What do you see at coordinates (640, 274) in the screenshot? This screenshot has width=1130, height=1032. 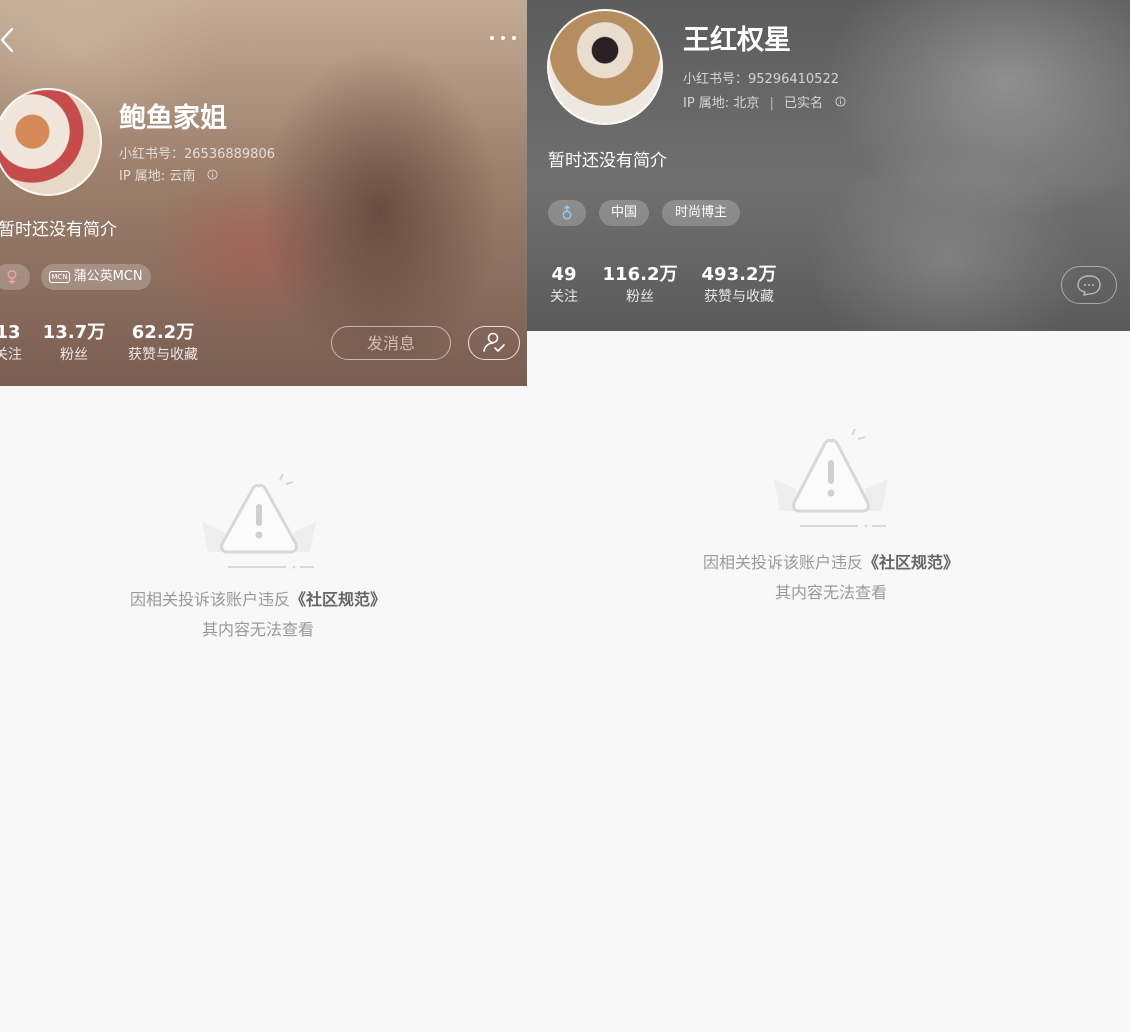 I see `followers-count: 116.2万` at bounding box center [640, 274].